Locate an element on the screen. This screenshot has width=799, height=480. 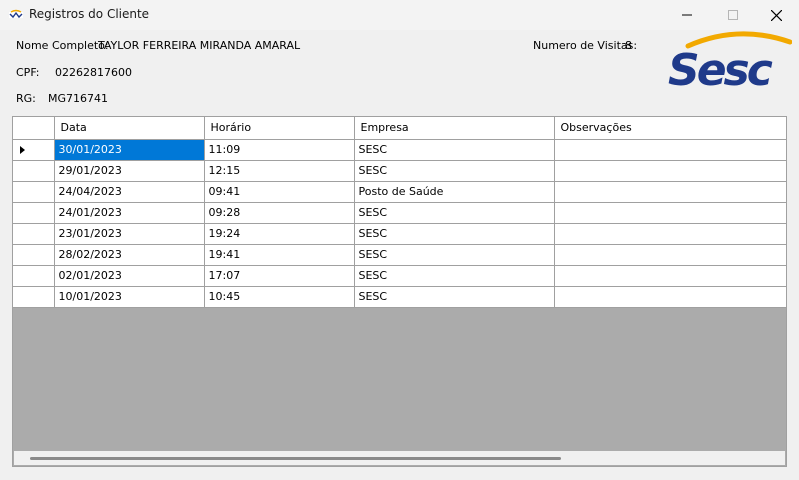
current-row-arrow-icon is located at coordinates (22, 149).